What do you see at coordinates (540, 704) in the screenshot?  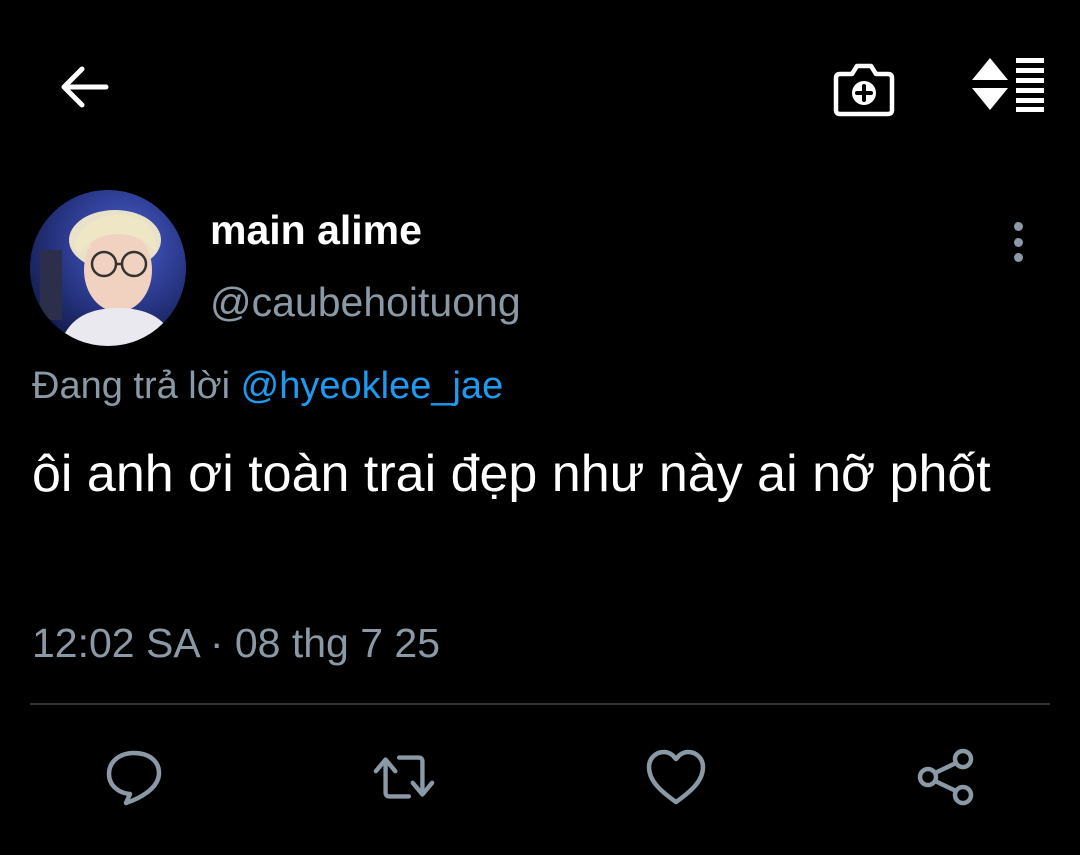 I see `divider` at bounding box center [540, 704].